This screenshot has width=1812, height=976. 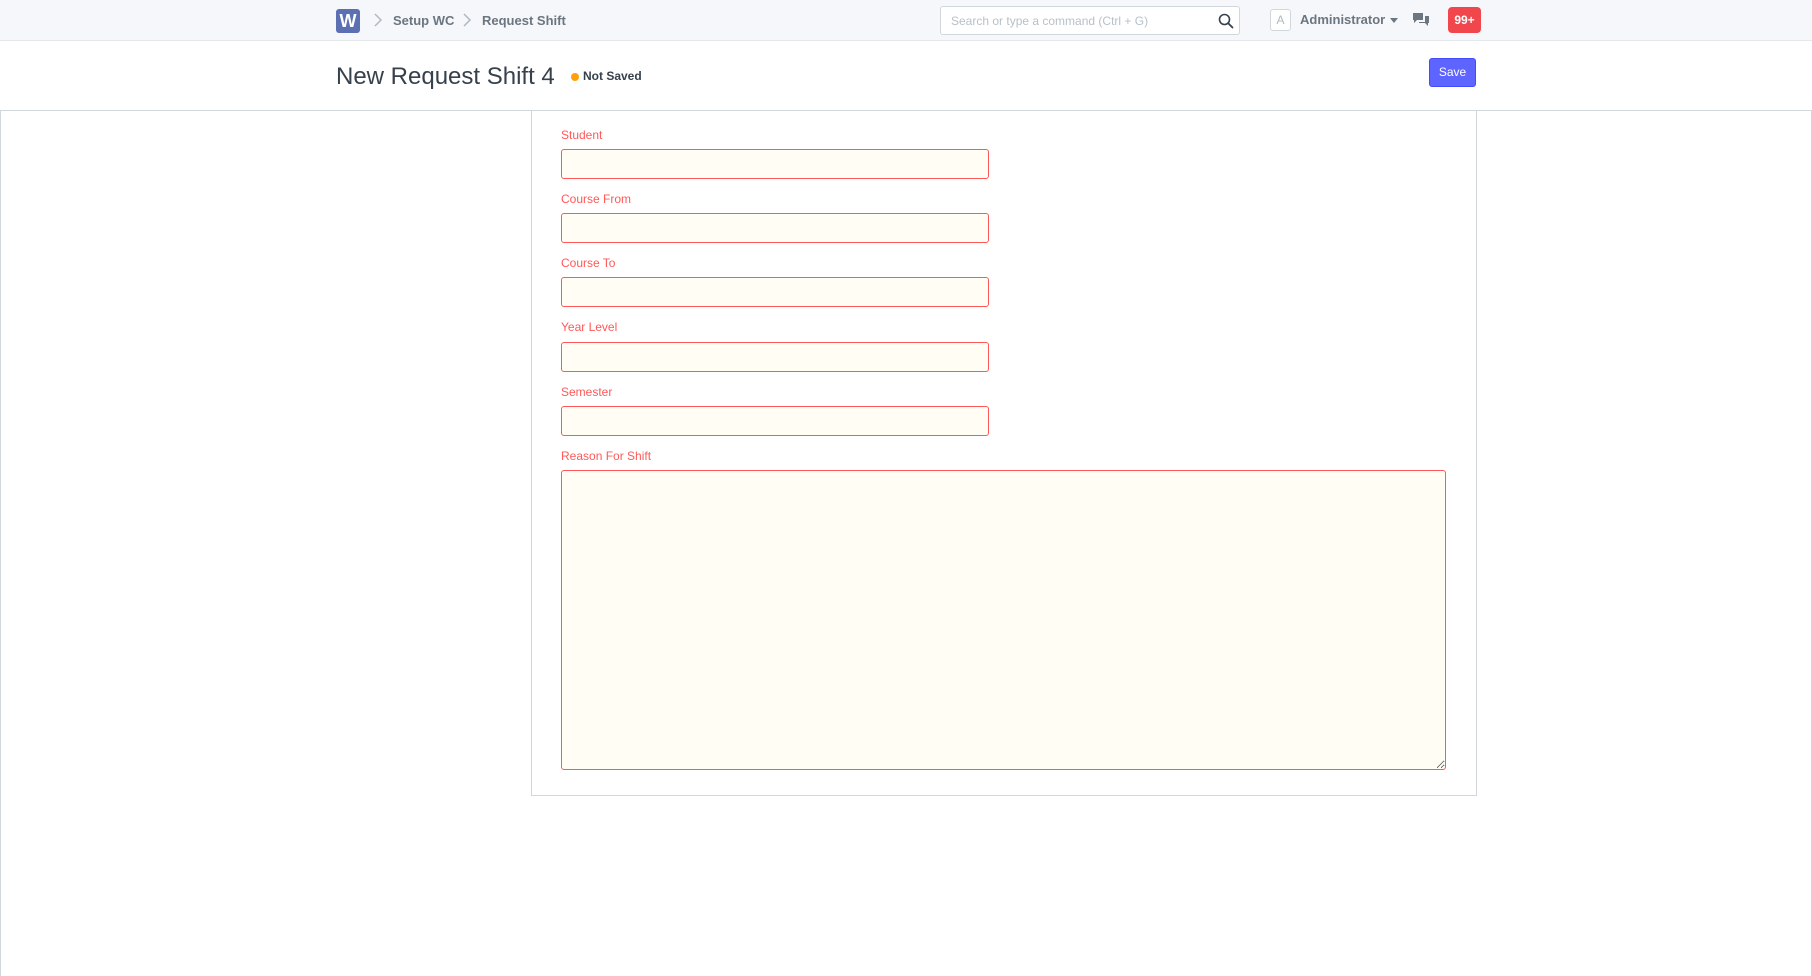 I want to click on search-box, so click(x=1090, y=20).